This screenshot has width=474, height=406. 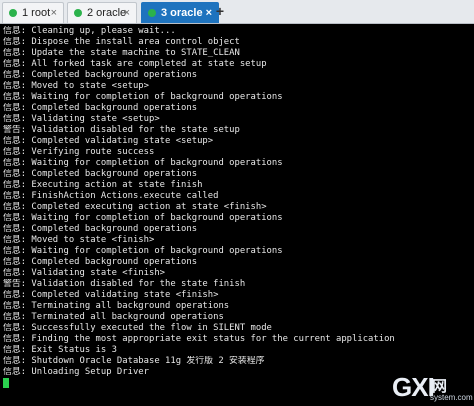 I want to click on watermark-site-text: system.com, so click(x=451, y=397).